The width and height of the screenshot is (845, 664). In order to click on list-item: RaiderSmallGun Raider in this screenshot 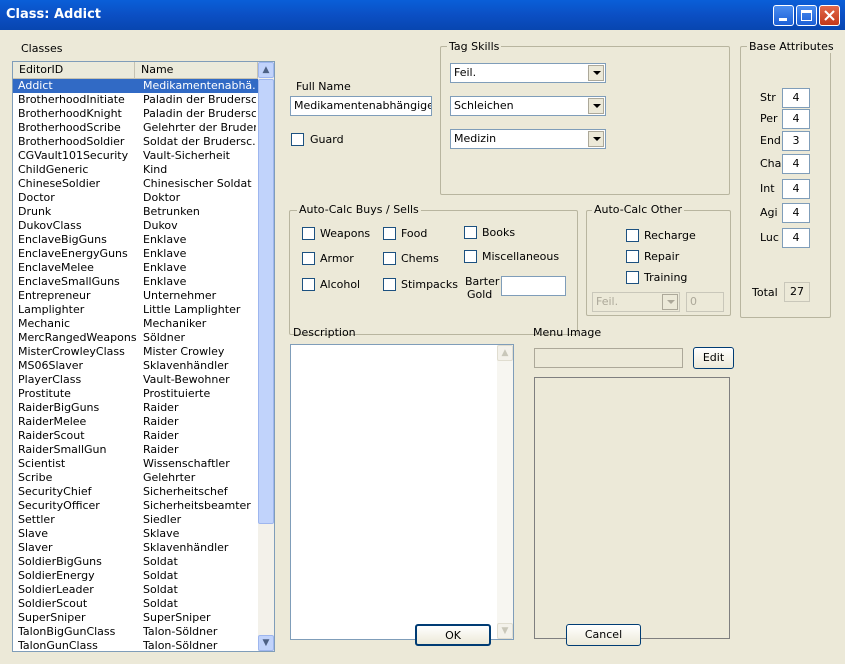, I will do `click(135, 450)`.